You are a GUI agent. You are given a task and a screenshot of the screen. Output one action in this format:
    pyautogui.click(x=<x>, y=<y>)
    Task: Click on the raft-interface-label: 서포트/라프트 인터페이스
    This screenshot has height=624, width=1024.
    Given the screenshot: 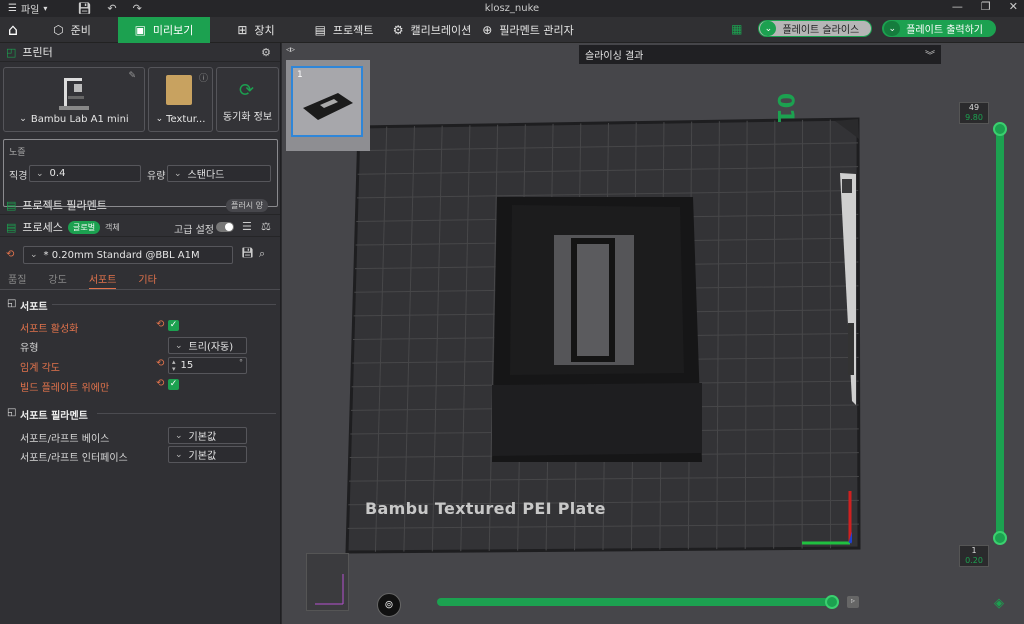 What is the action you would take?
    pyautogui.click(x=74, y=458)
    